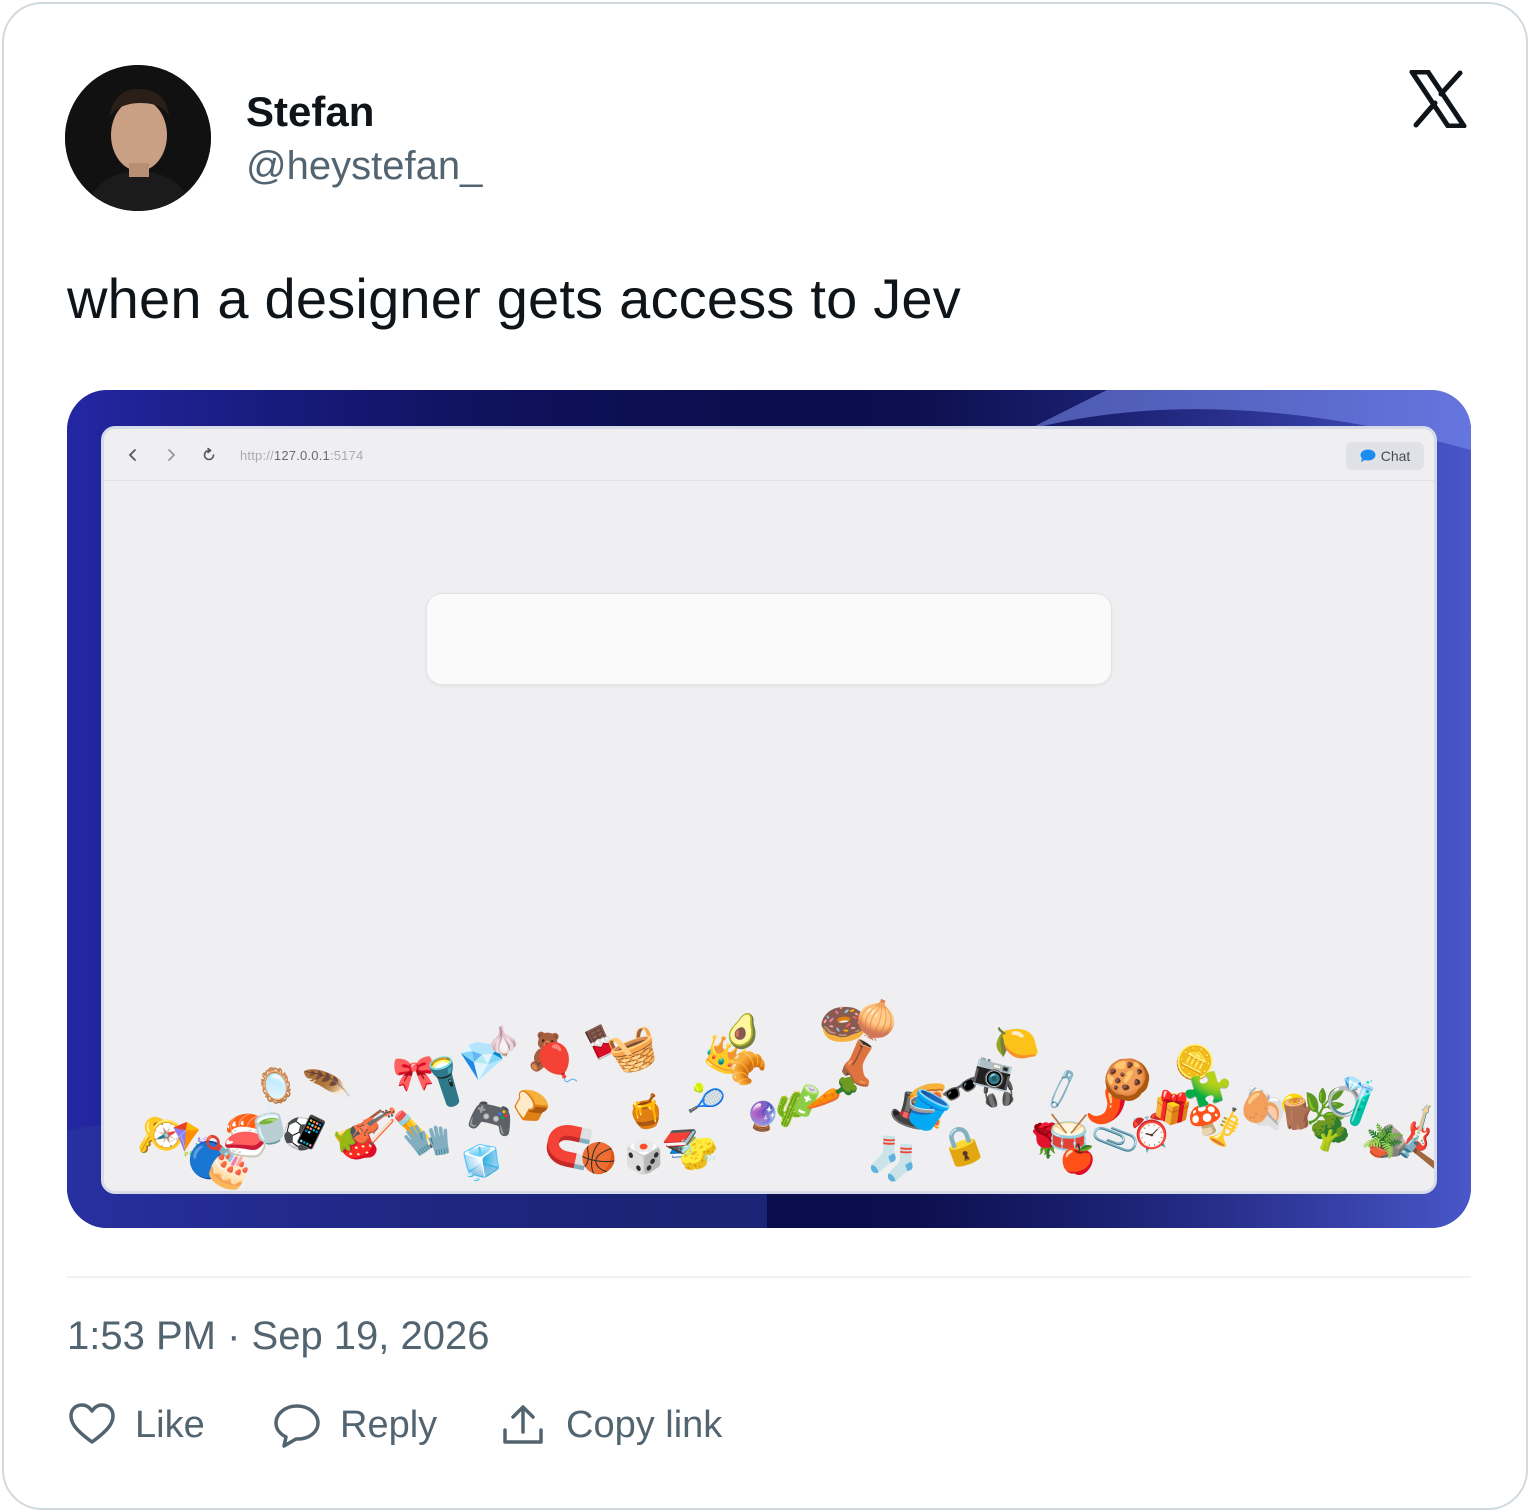  I want to click on emoji-item: 🍋, so click(1016, 1042).